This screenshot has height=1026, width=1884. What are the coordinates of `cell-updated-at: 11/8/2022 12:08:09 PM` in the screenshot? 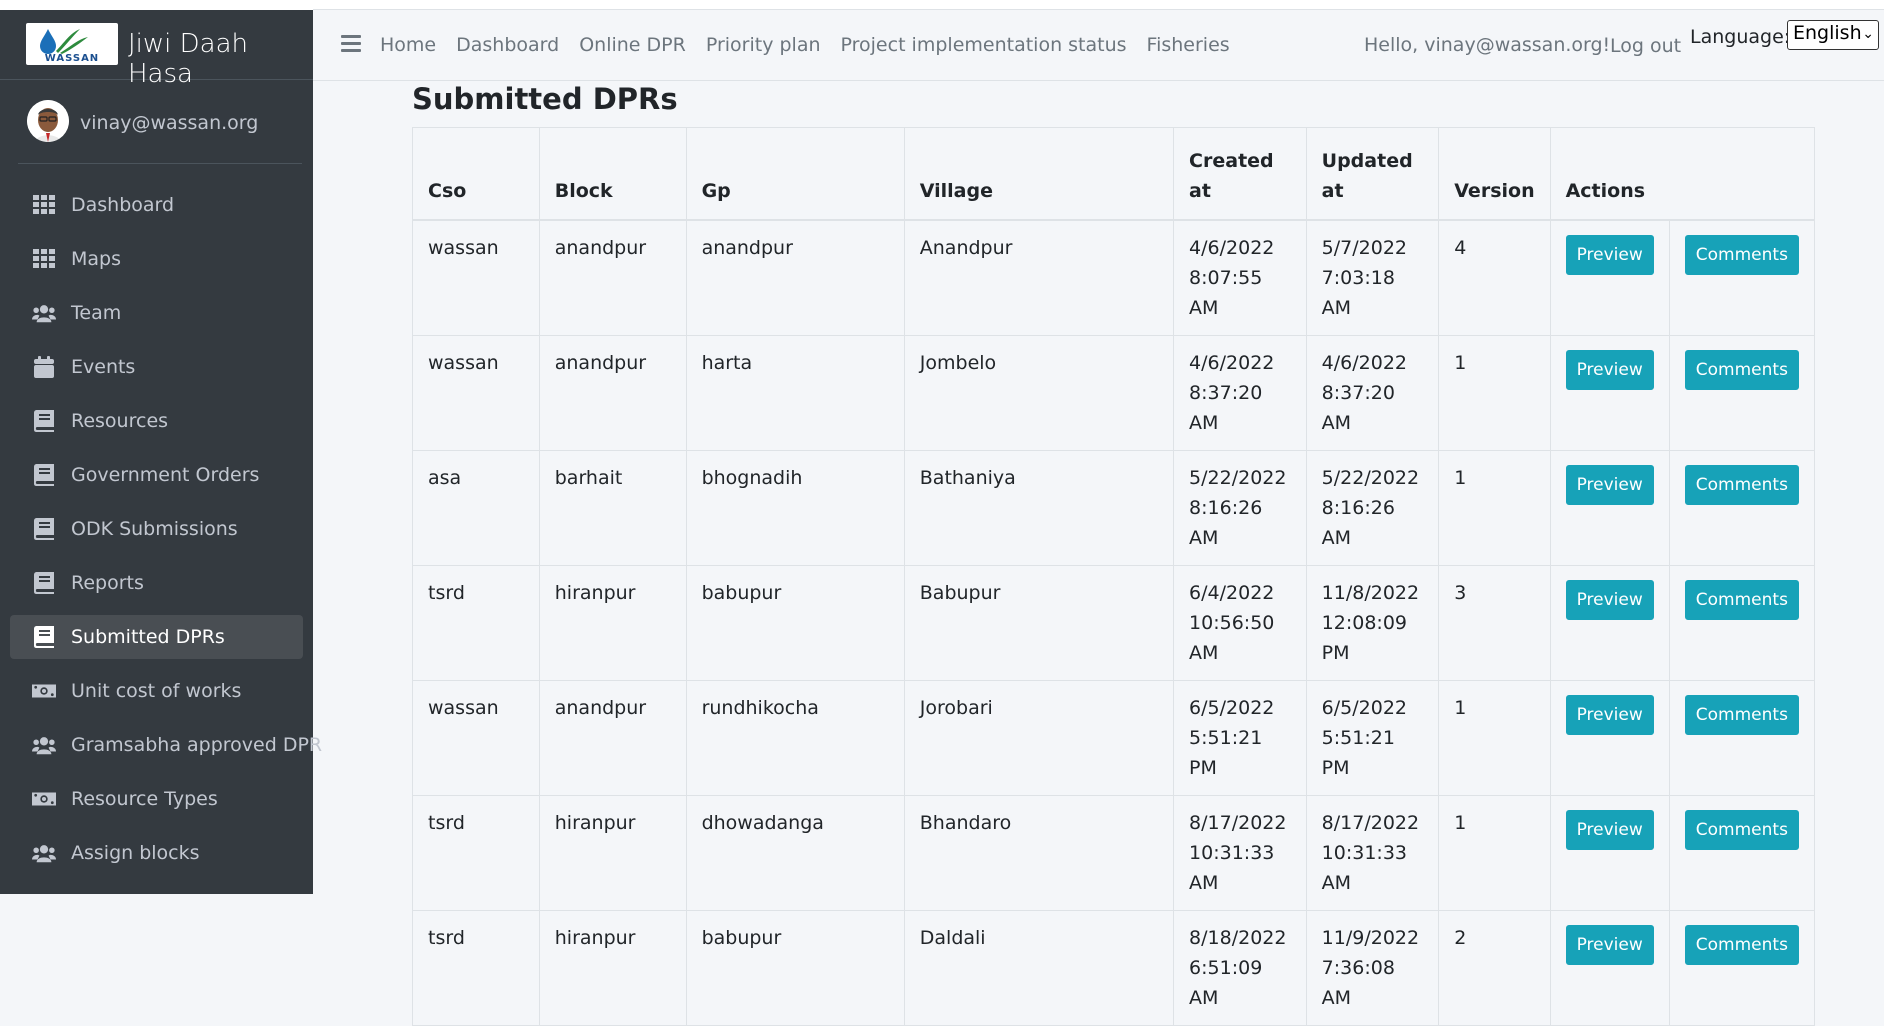 It's located at (1372, 622).